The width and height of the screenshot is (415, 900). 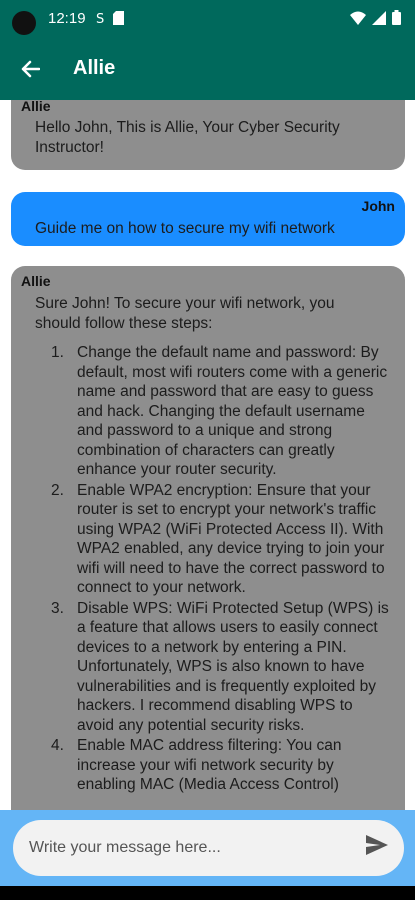 I want to click on message-sender: John, so click(x=378, y=206).